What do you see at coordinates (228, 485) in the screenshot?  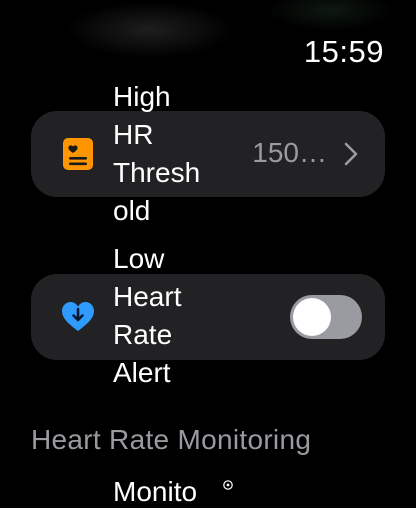 I see `gear-icon` at bounding box center [228, 485].